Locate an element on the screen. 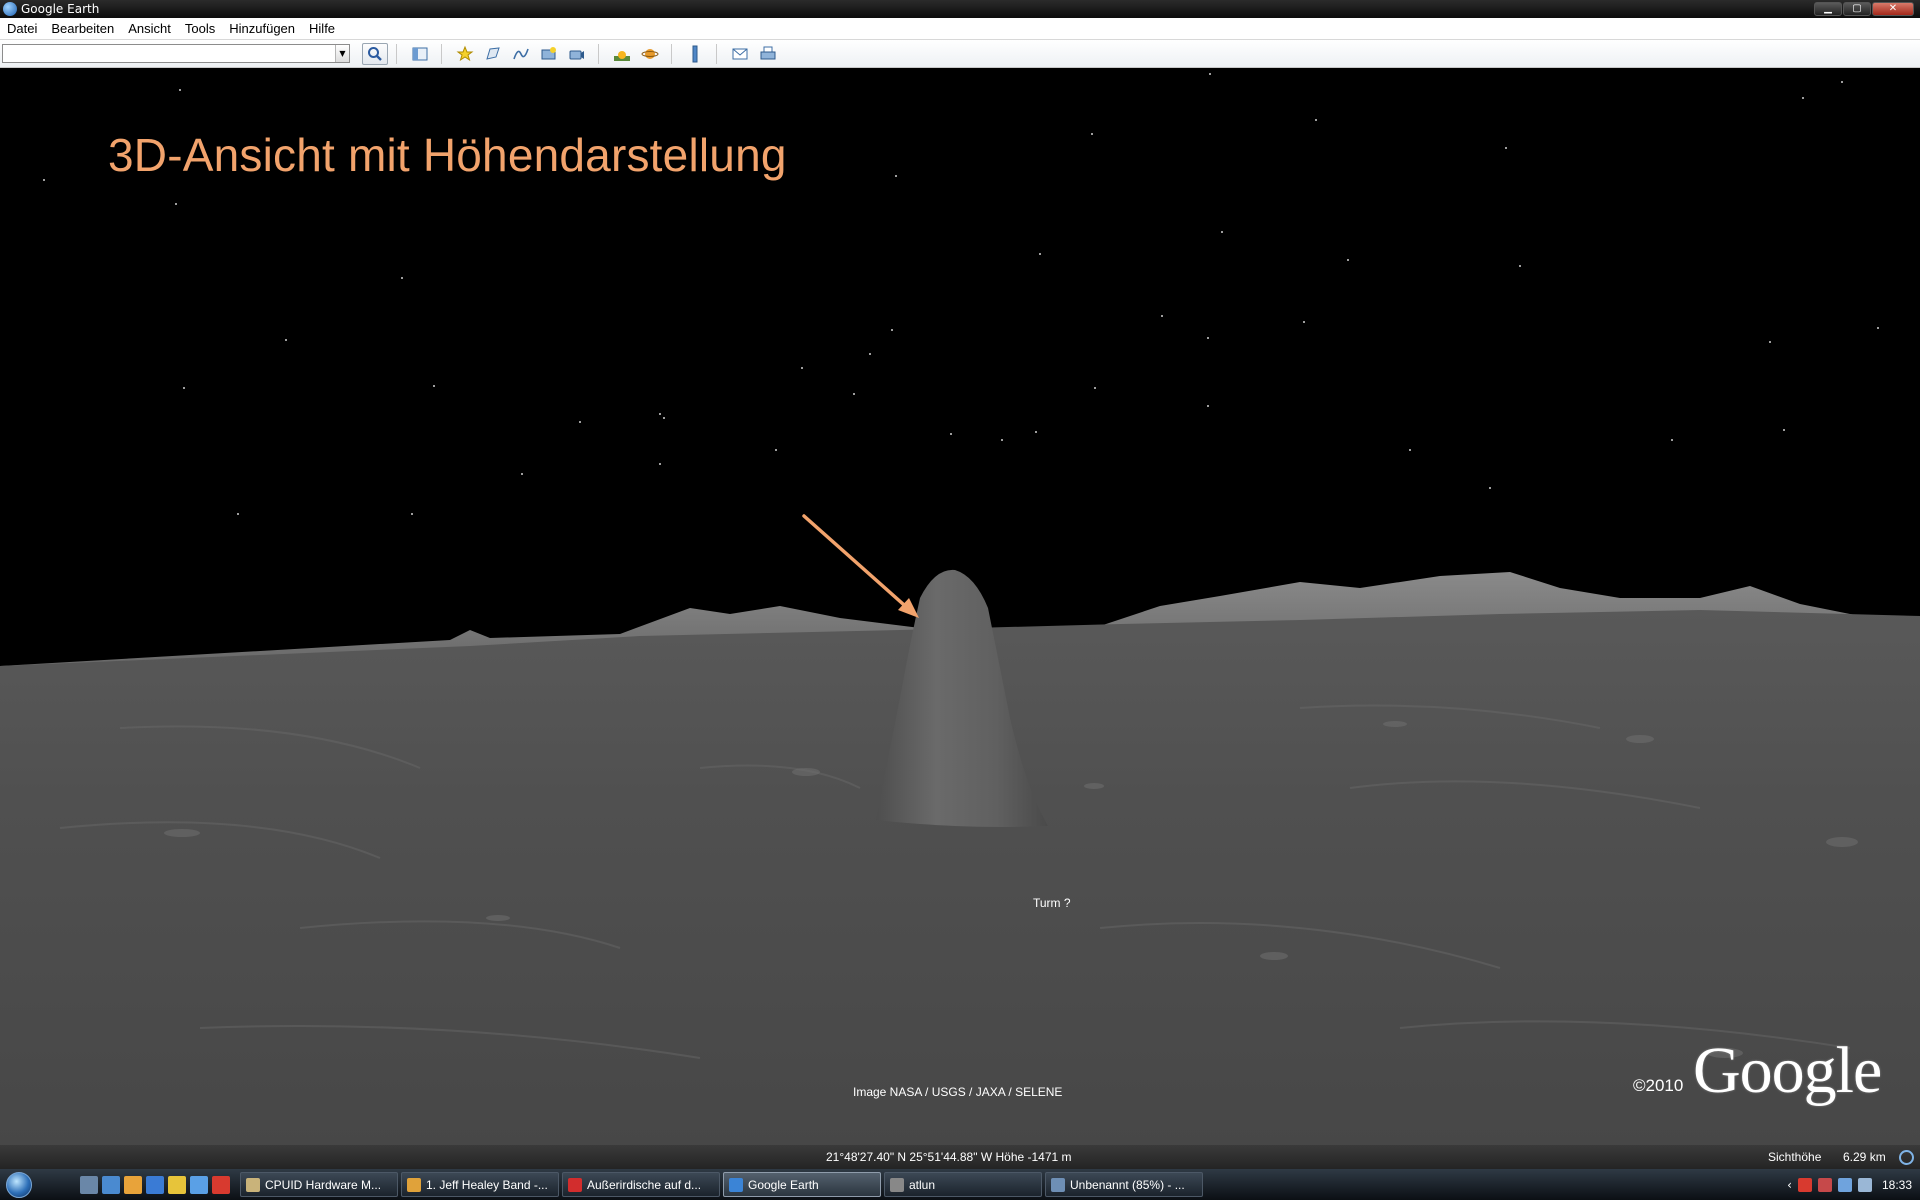 The image size is (1920, 1200). start-button is located at coordinates (19, 1184).